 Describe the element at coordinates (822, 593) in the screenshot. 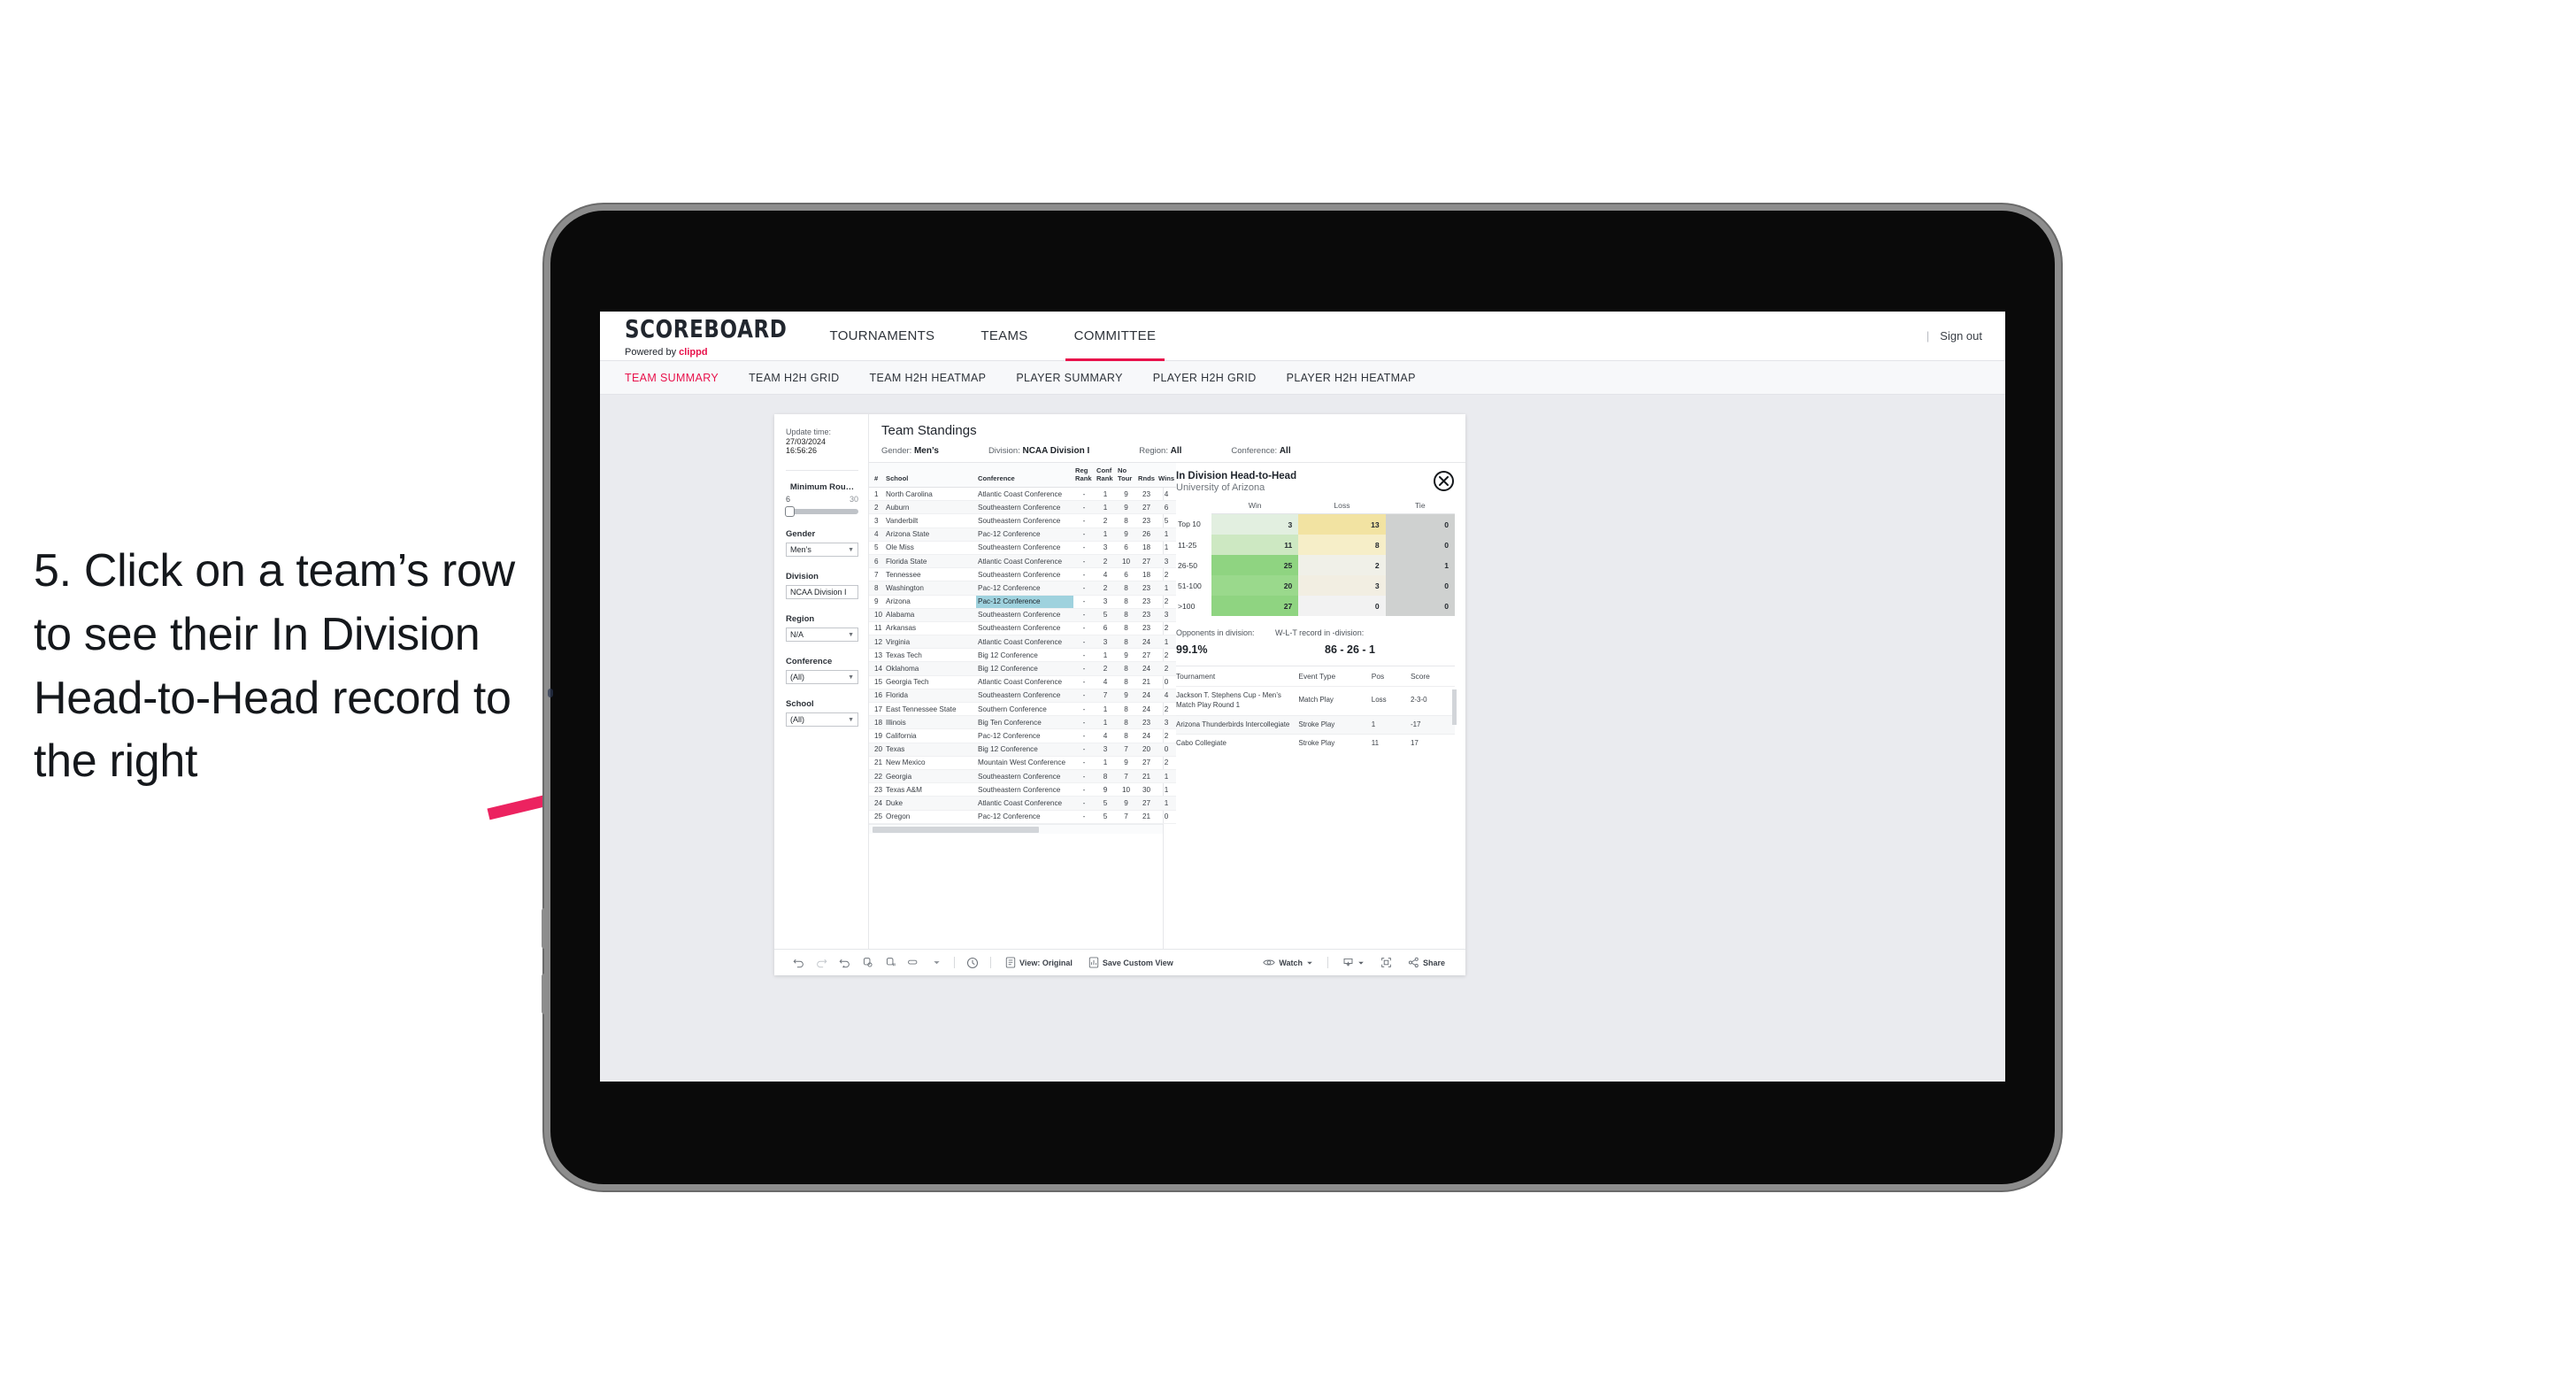

I see `division-select: NCAA Division I` at that location.